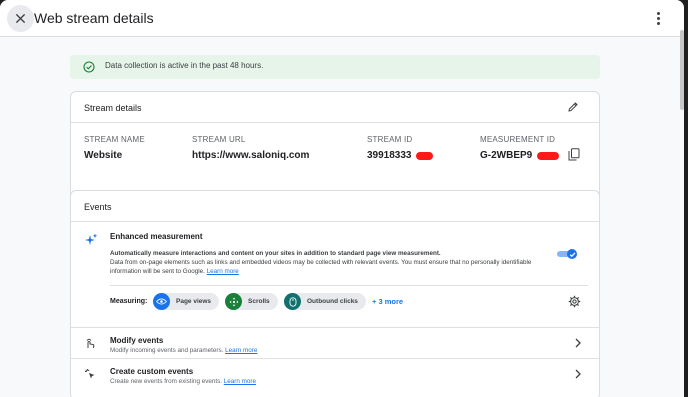  Describe the element at coordinates (90, 343) in the screenshot. I see `touch-icon` at that location.